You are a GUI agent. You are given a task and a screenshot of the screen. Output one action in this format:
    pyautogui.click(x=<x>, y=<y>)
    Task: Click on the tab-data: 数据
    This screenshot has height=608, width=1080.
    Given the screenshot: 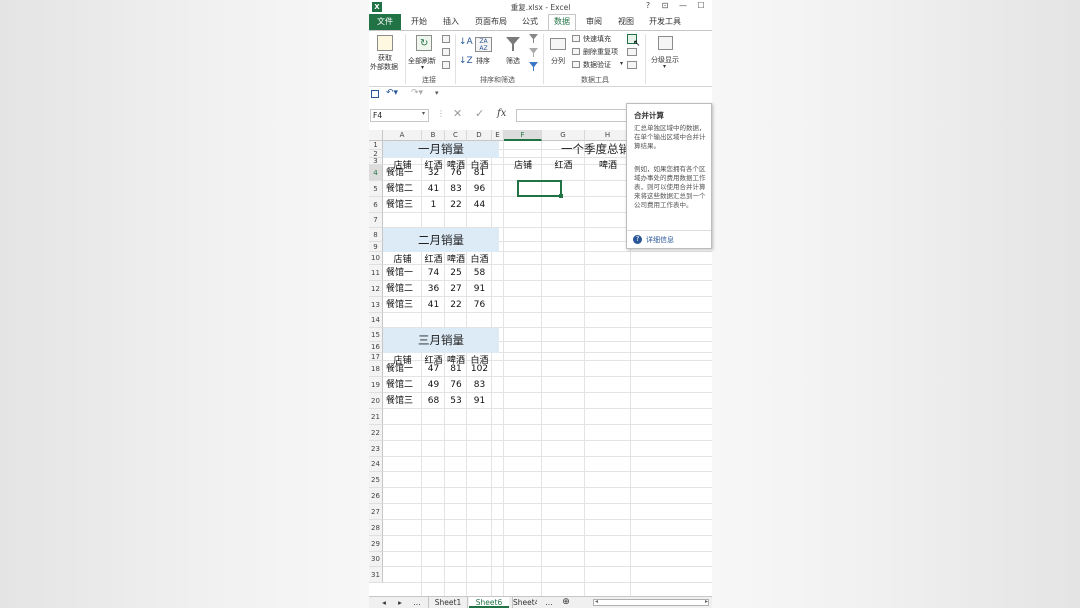 What is the action you would take?
    pyautogui.click(x=562, y=22)
    